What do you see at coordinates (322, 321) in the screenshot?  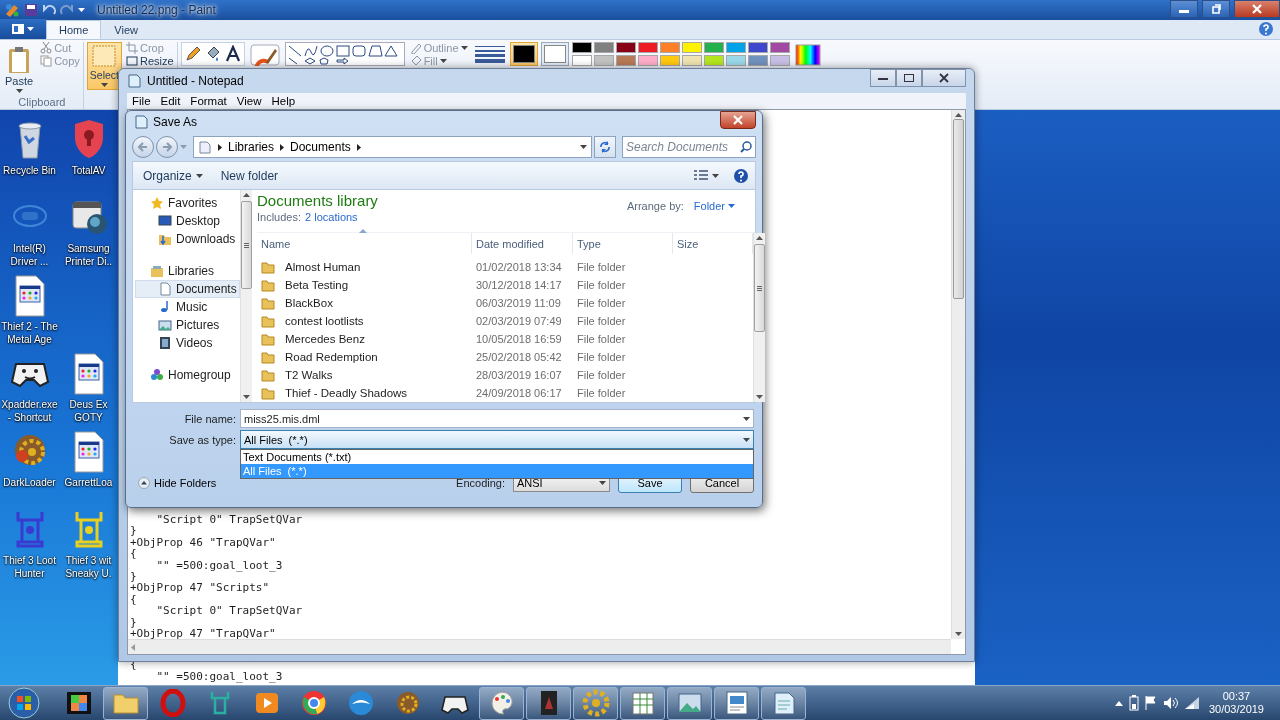 I see `file-name: contest lootlists` at bounding box center [322, 321].